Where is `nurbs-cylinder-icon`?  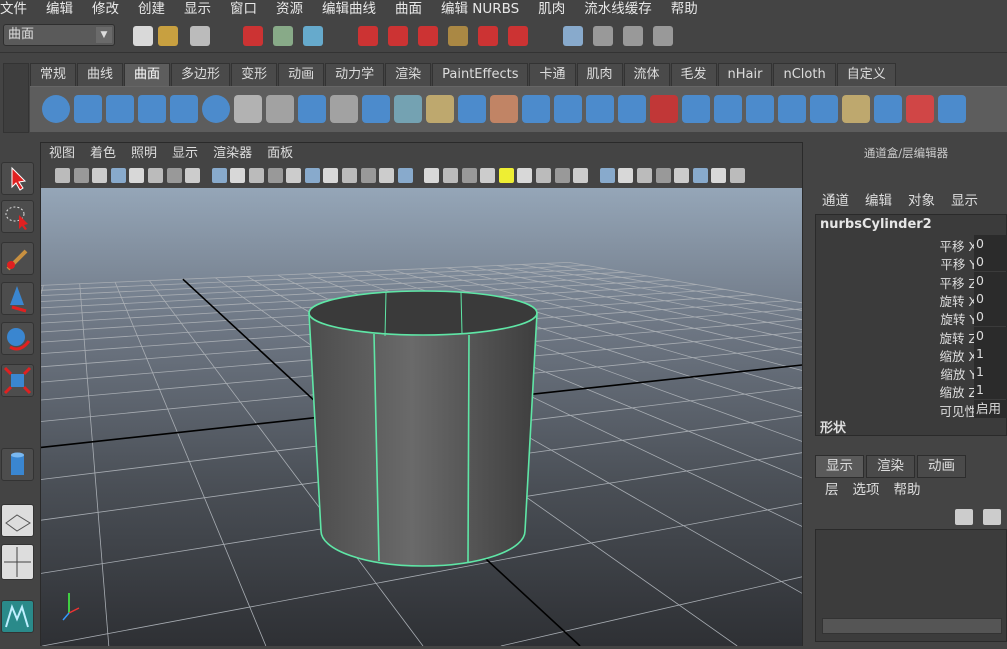 nurbs-cylinder-icon is located at coordinates (120, 109).